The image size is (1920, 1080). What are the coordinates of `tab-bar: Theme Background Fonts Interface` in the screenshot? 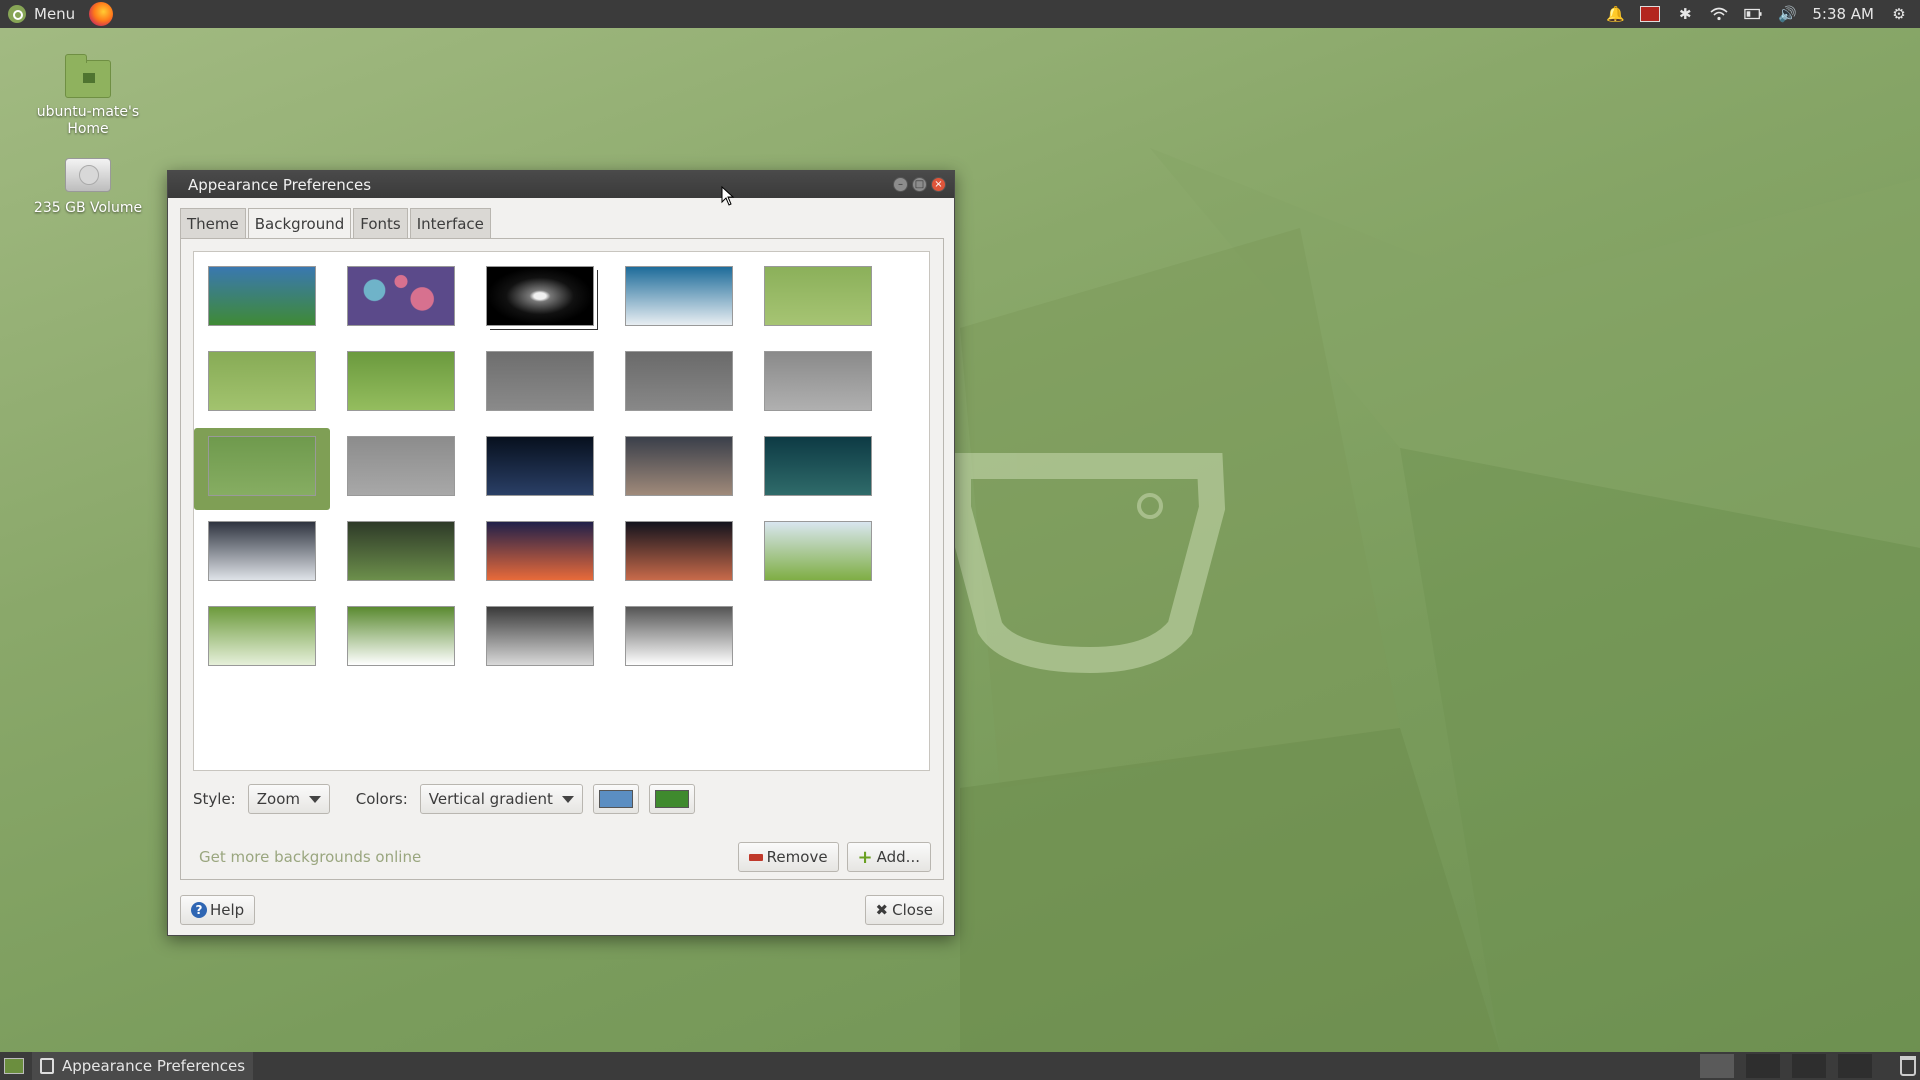 It's located at (336, 224).